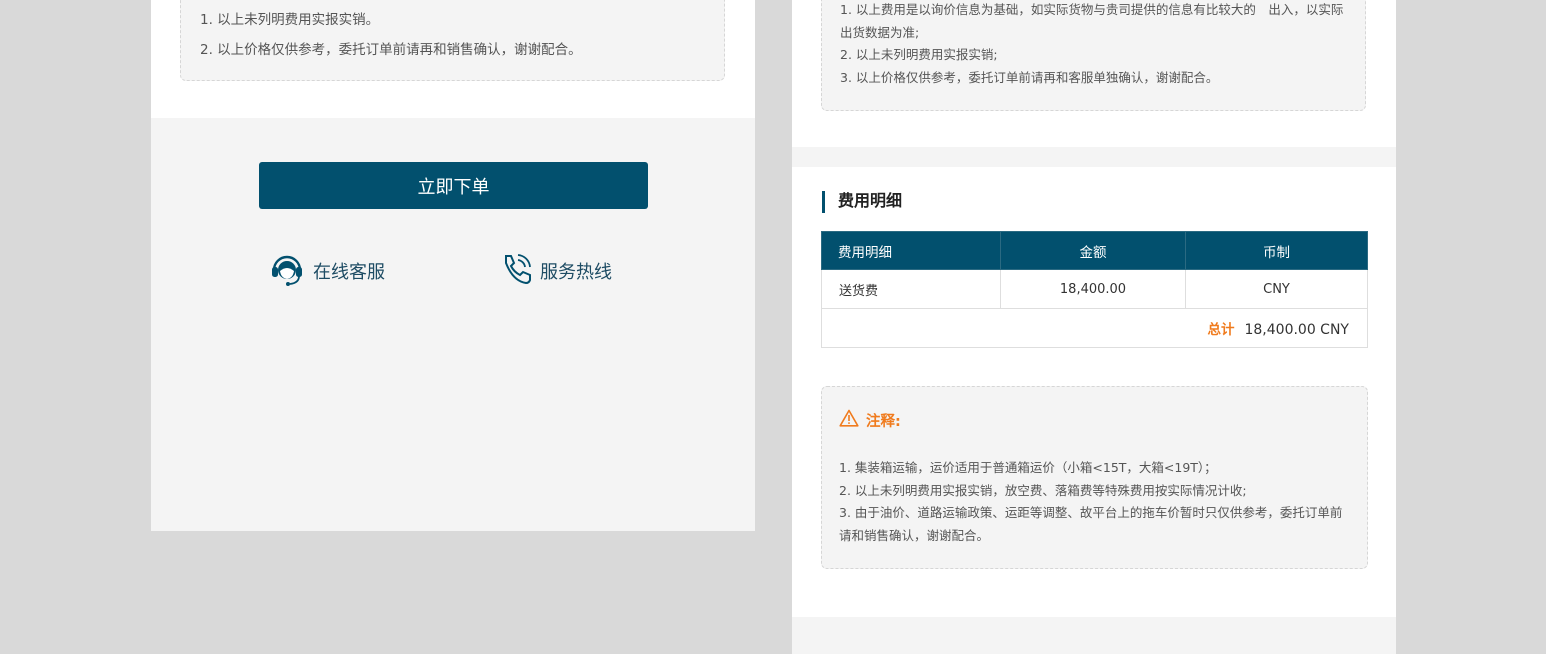 This screenshot has width=1546, height=654. What do you see at coordinates (1221, 330) in the screenshot?
I see `total-label: 总计` at bounding box center [1221, 330].